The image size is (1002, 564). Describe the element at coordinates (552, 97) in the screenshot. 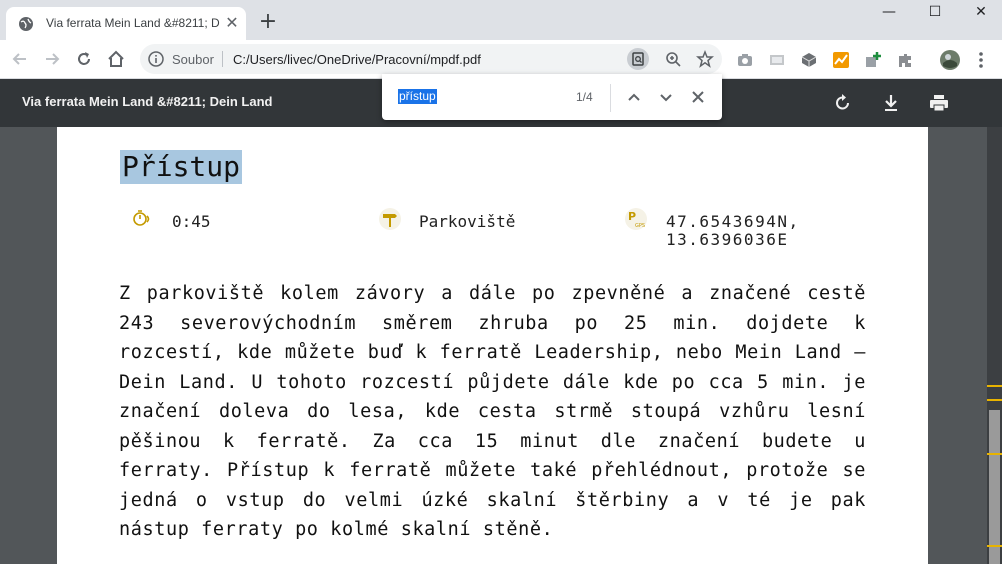

I see `find-bar: přístup 1/4` at that location.